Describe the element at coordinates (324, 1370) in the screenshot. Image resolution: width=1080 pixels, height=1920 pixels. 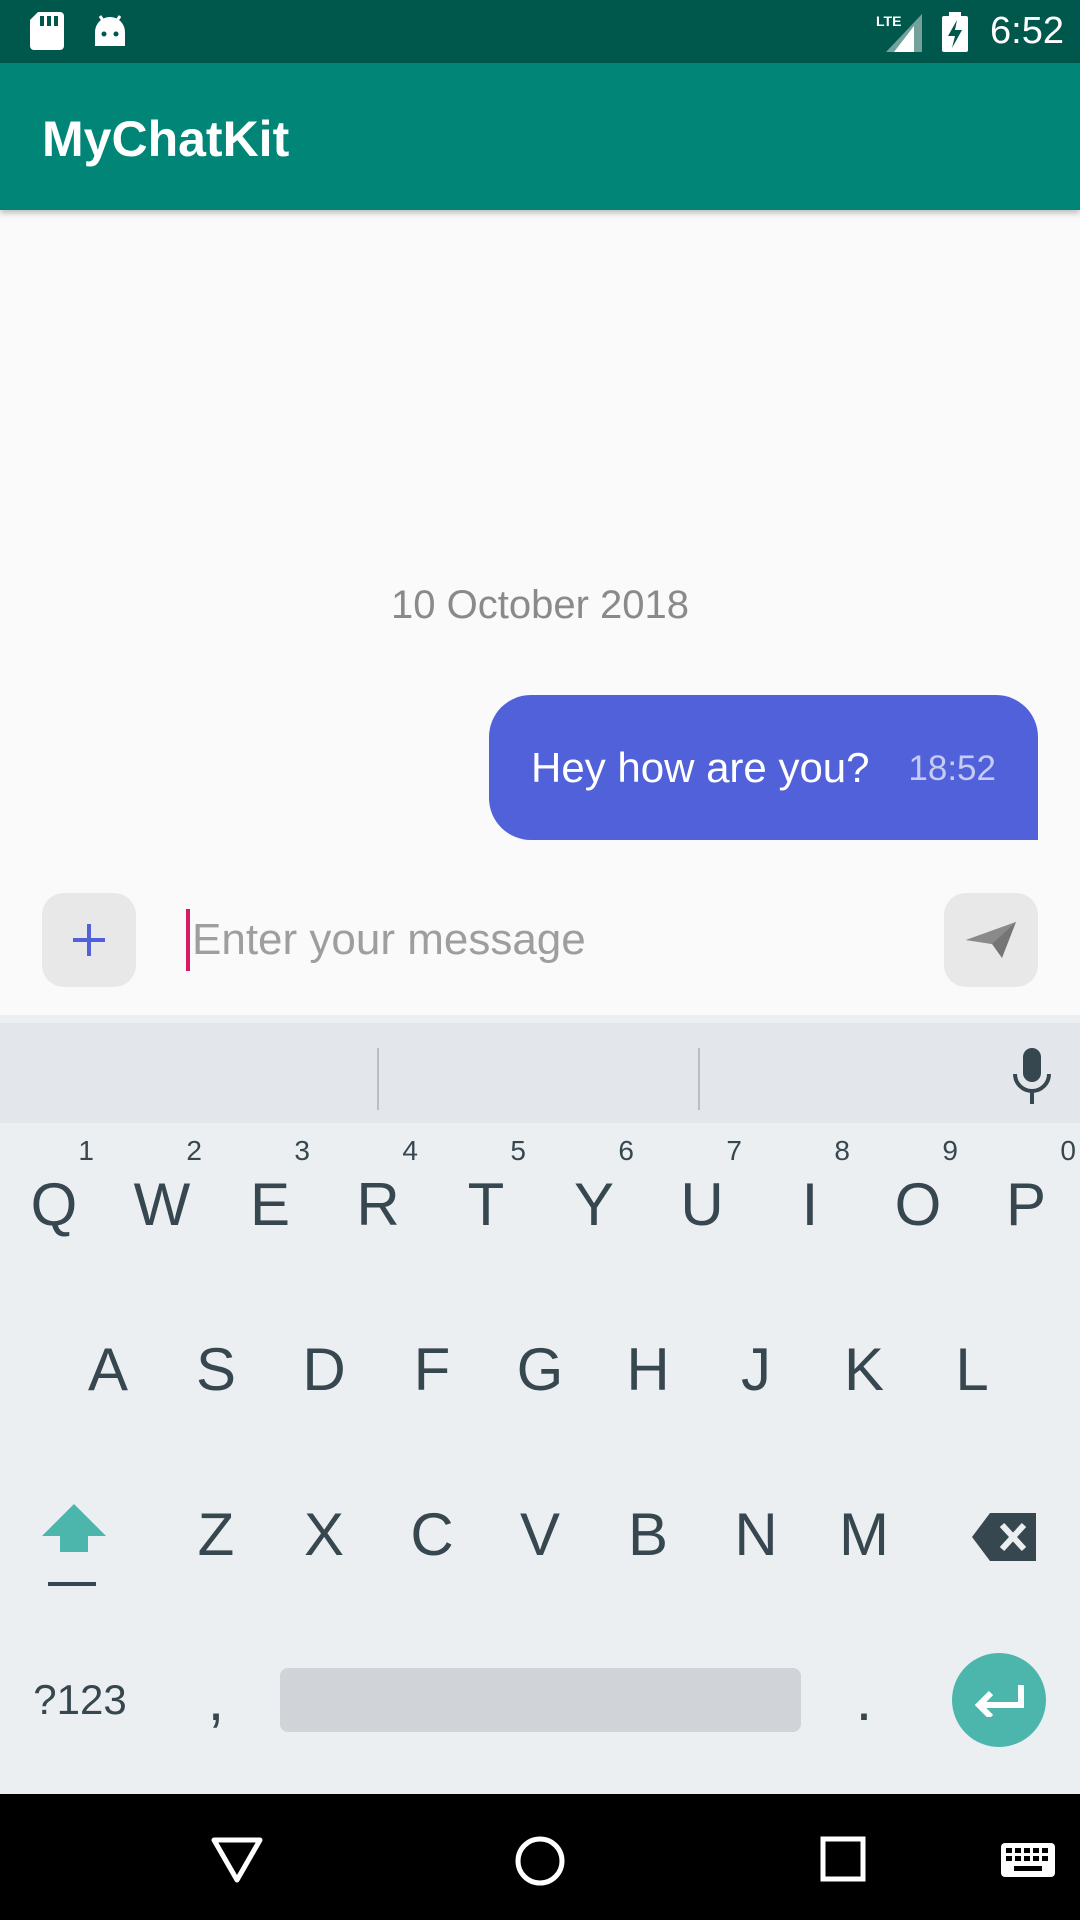
I see `key-d: D` at that location.